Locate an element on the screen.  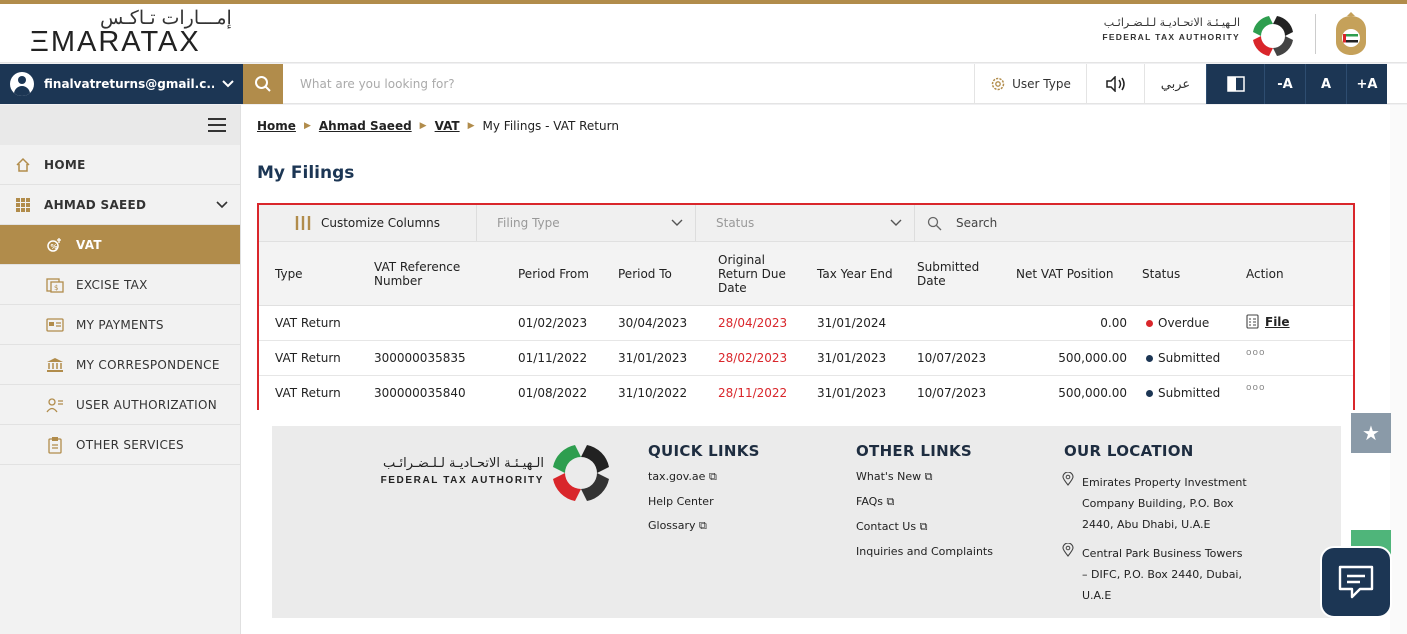
uae-emblem-icon is located at coordinates (1351, 36).